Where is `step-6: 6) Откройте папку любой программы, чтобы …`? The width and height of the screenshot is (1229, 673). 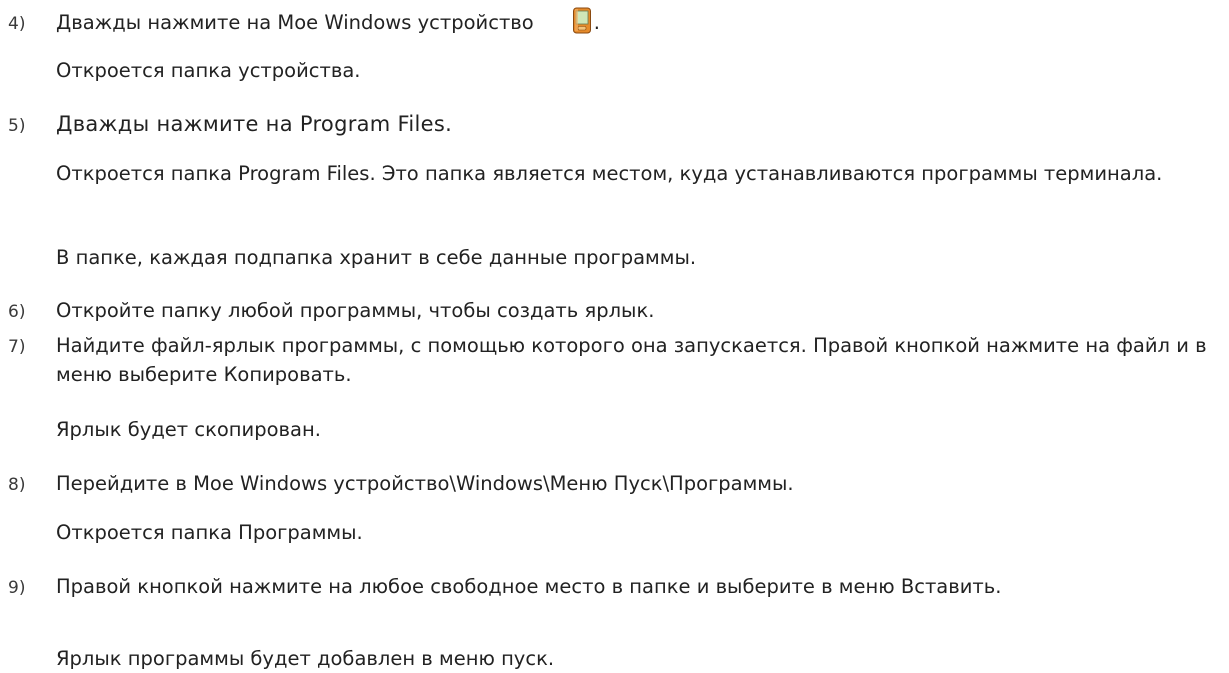
step-6: 6) Откройте папку любой программы, чтобы … is located at coordinates (608, 311).